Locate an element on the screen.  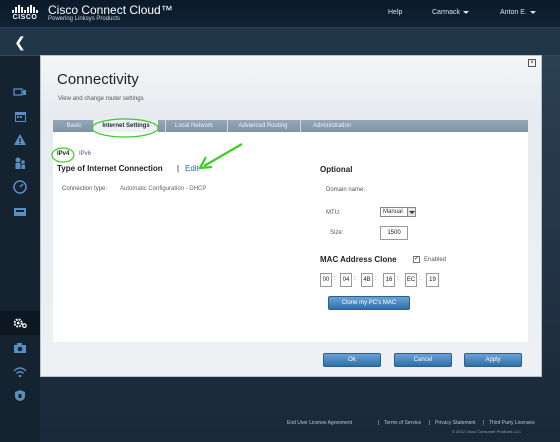
tab-local-network: Local Network is located at coordinates (194, 126).